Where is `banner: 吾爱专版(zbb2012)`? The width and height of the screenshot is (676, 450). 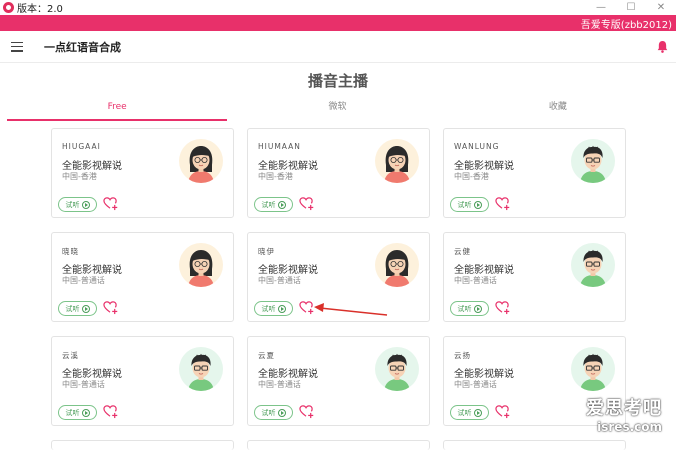
banner: 吾爱专版(zbb2012) is located at coordinates (338, 23).